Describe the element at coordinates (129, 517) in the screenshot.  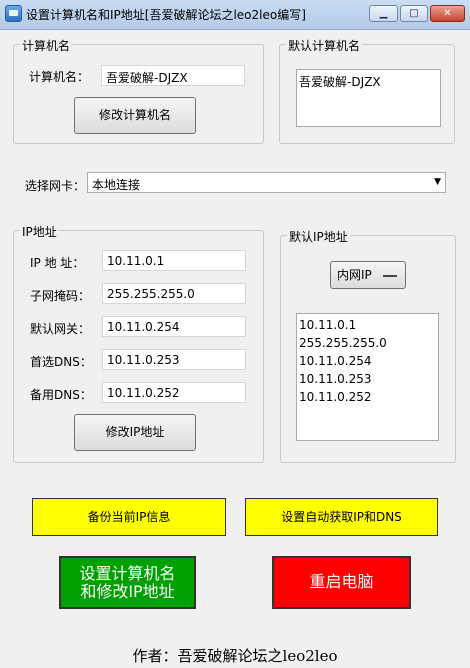
I see `backup-ip-button: 备份当前IP信息` at that location.